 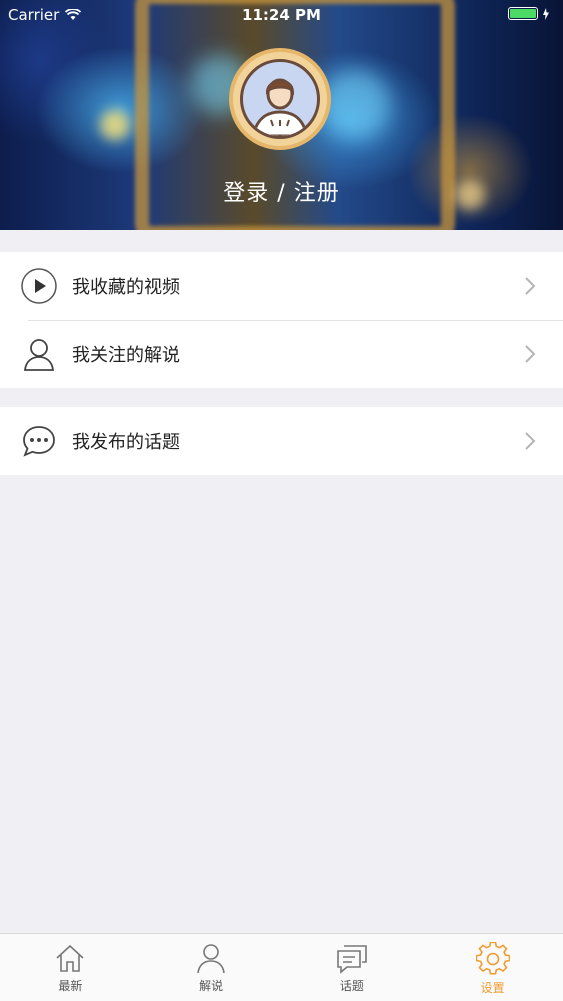 I want to click on tab-latest: 最新, so click(x=70, y=967).